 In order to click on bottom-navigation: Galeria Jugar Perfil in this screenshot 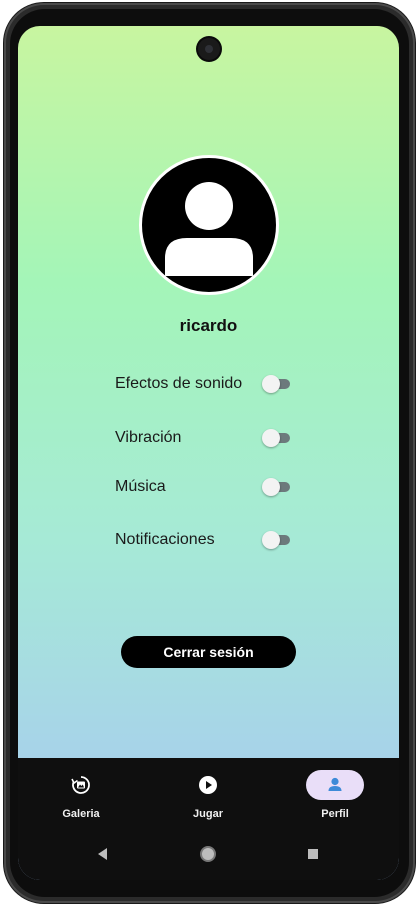, I will do `click(208, 819)`.